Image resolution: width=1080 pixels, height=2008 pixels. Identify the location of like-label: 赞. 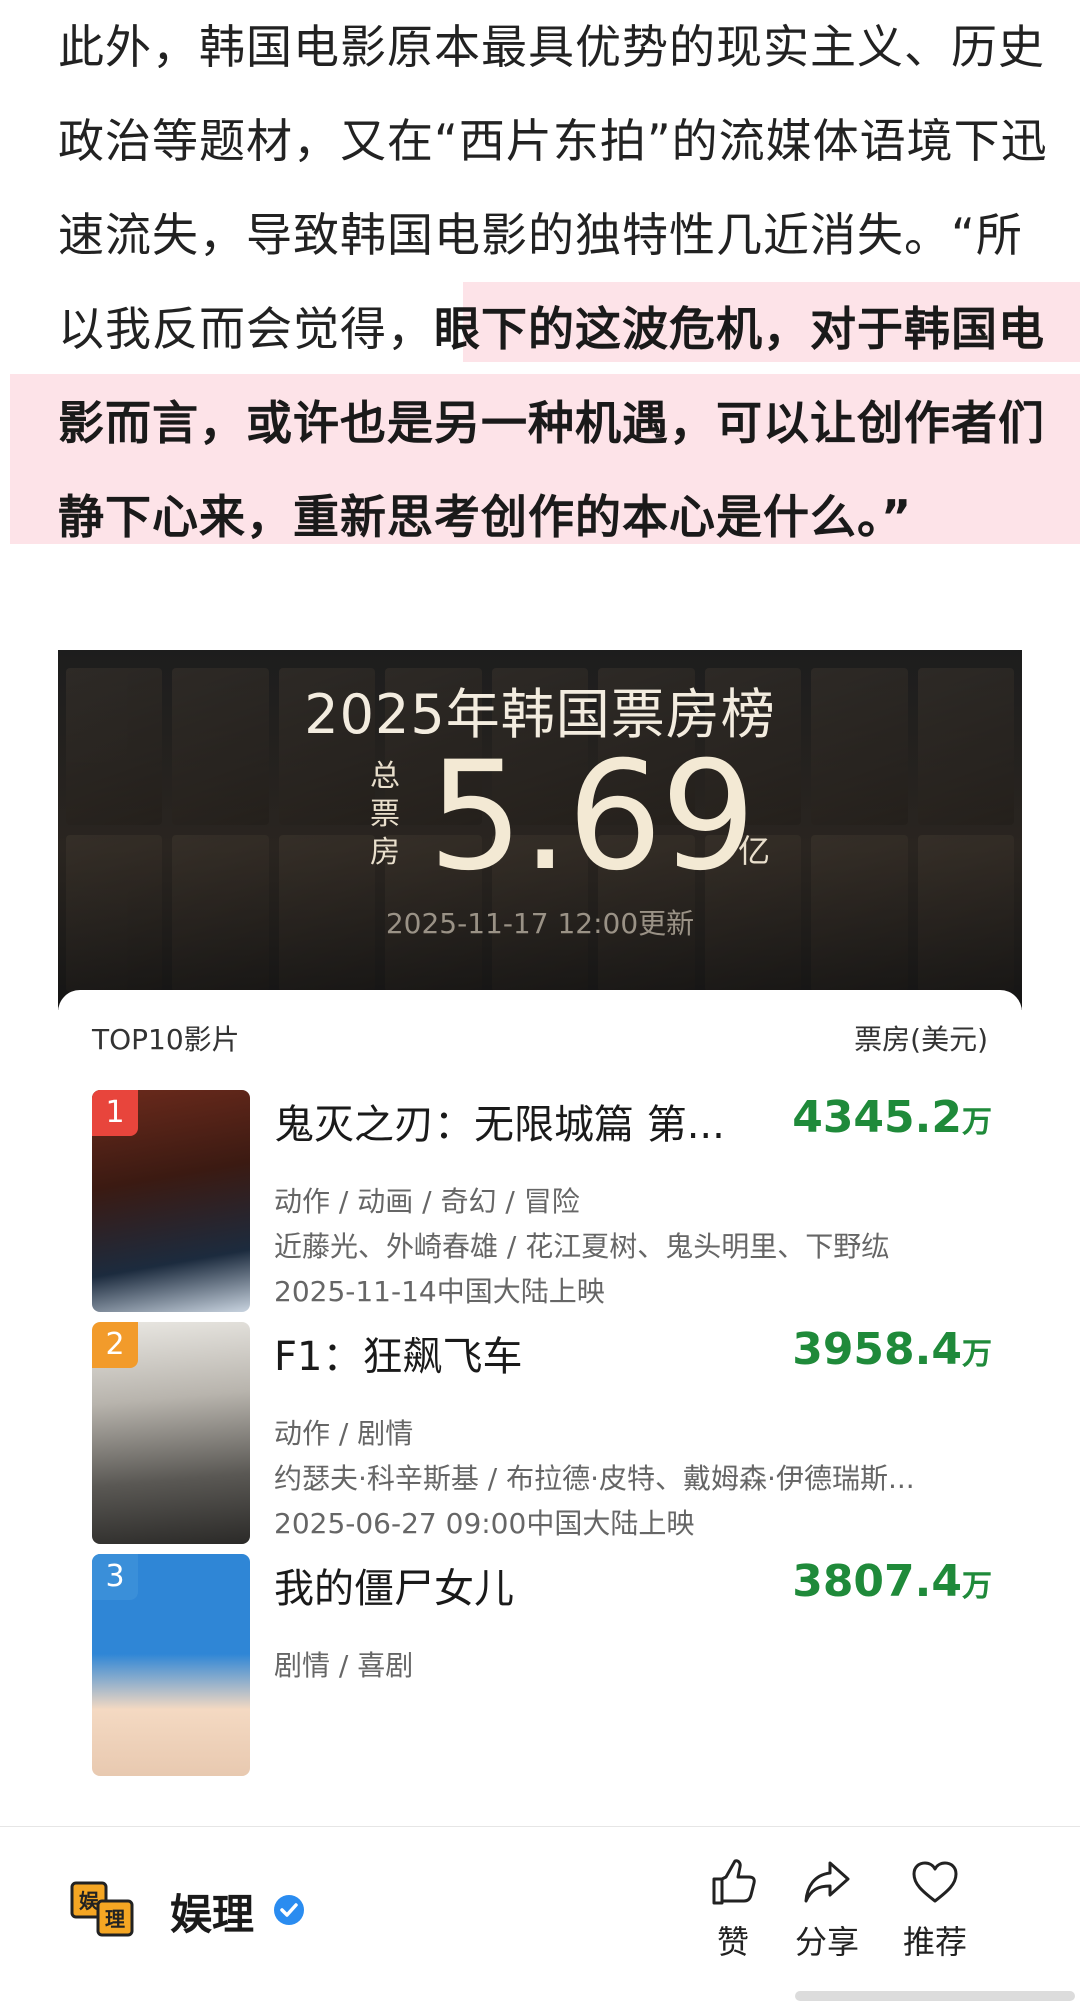
(732, 1942).